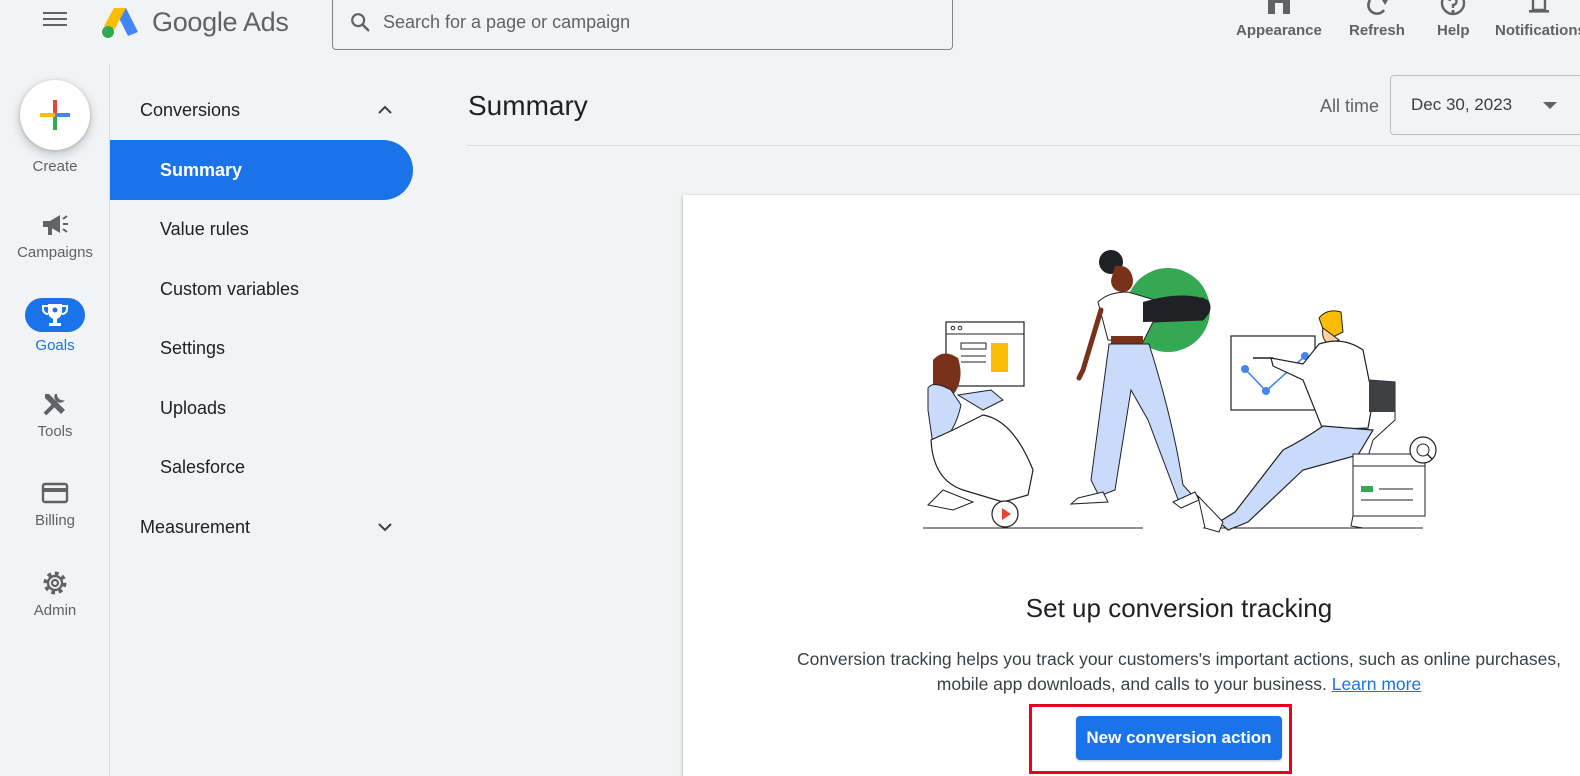 This screenshot has height=776, width=1580. I want to click on rail-item-admin: Admin, so click(55, 594).